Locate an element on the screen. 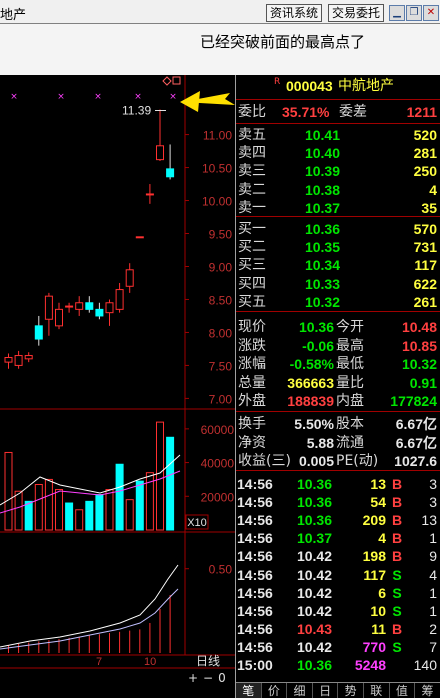 The height and width of the screenshot is (698, 440). bid-row: 买三 10.34 117 is located at coordinates (338, 265).